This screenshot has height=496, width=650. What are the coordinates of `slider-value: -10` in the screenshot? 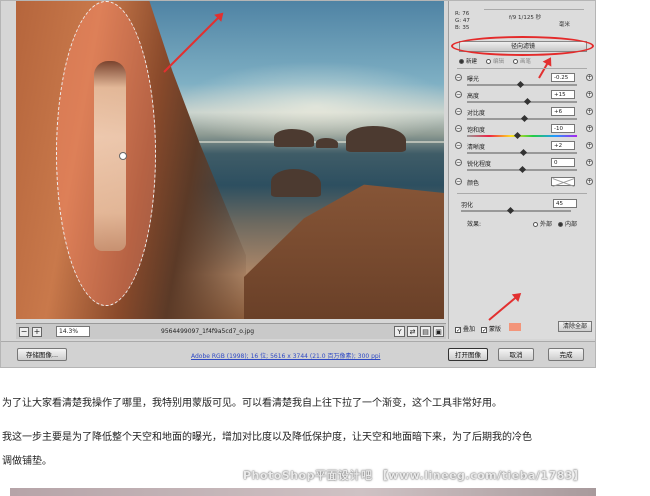 It's located at (563, 128).